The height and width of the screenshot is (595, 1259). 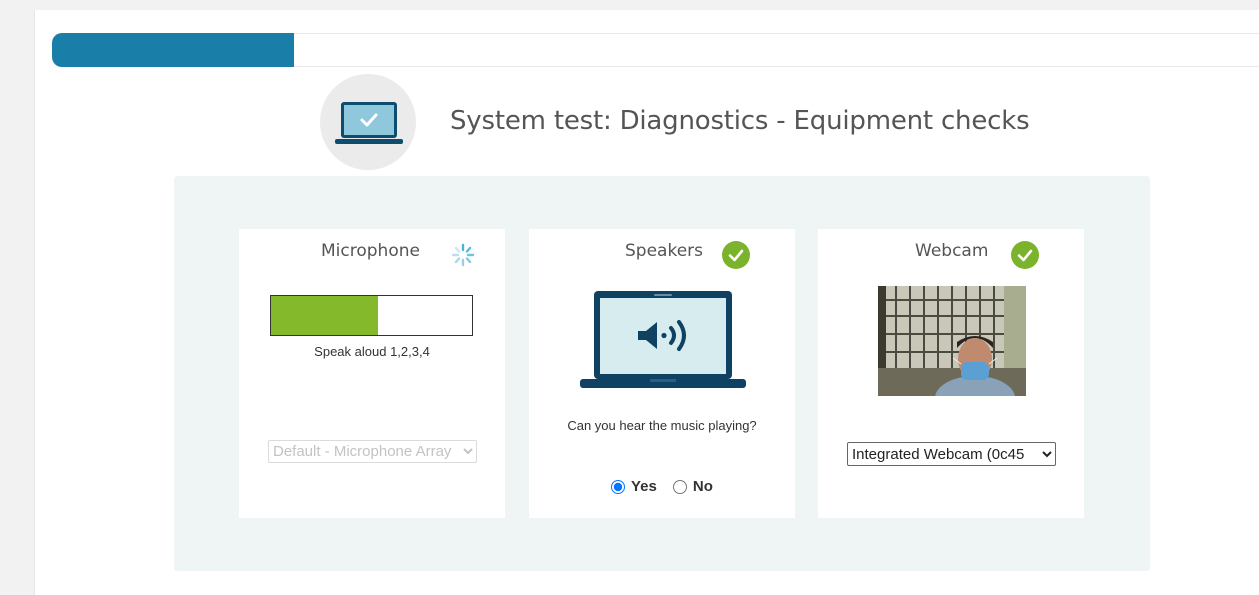 I want to click on progress-bar-fill, so click(x=173, y=50).